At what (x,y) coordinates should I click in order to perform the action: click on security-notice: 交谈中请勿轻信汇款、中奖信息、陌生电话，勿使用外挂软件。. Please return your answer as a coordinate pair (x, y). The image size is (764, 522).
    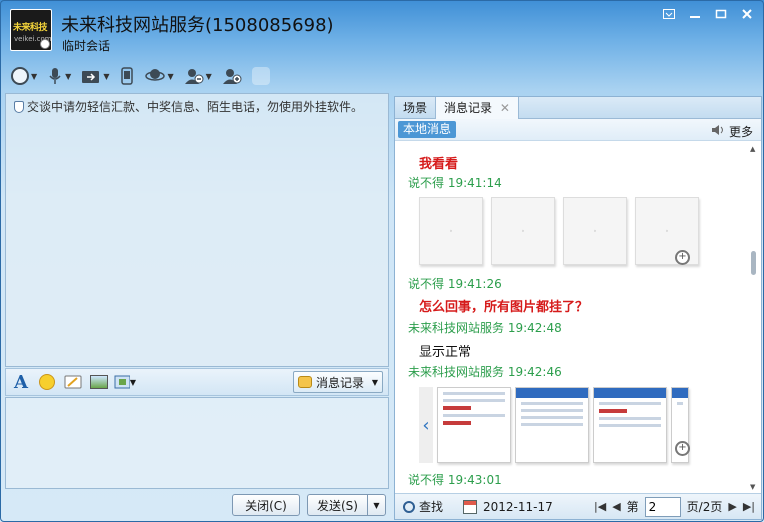
    Looking at the image, I should click on (188, 106).